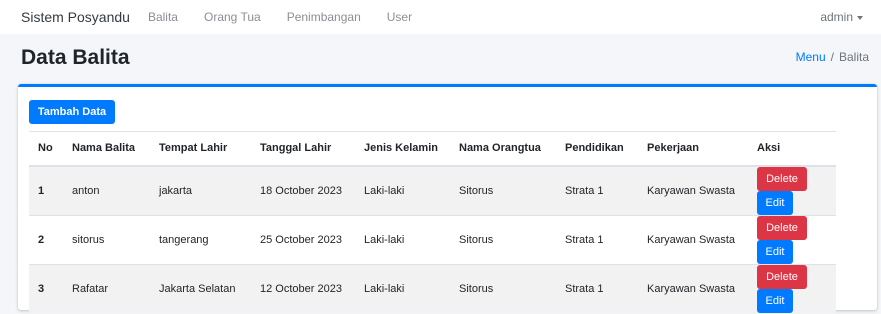 Image resolution: width=881 pixels, height=314 pixels. I want to click on breadcrumb-home-link: Menu, so click(811, 57).